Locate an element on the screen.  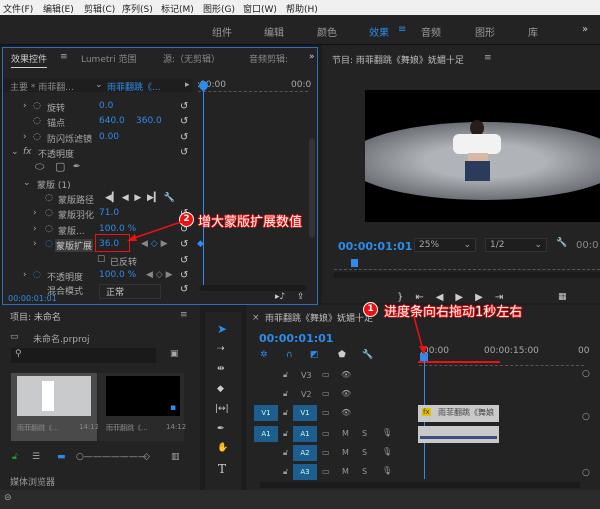
ellipse-mask-icon: ⬭ is located at coordinates (39, 167).